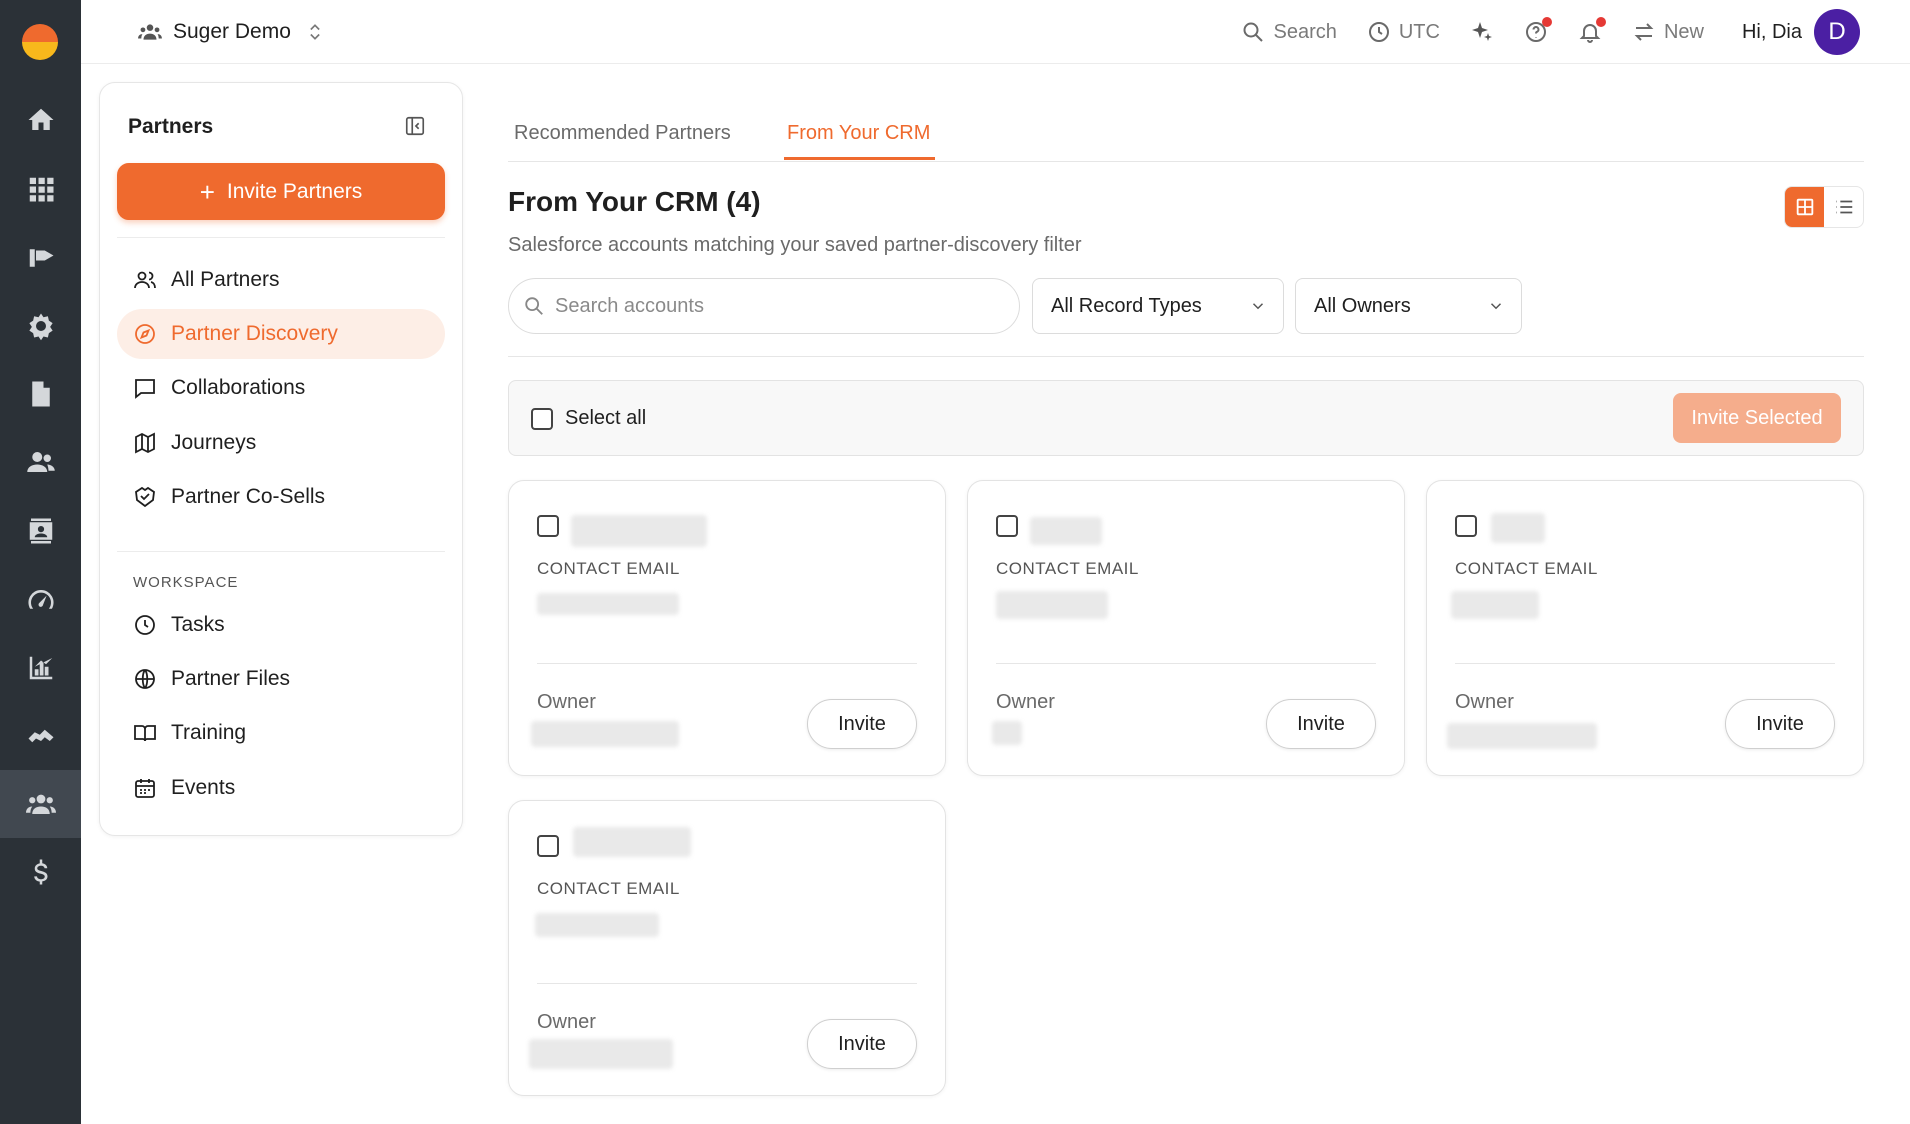 This screenshot has height=1124, width=1910. Describe the element at coordinates (40, 668) in the screenshot. I see `chart-icon` at that location.